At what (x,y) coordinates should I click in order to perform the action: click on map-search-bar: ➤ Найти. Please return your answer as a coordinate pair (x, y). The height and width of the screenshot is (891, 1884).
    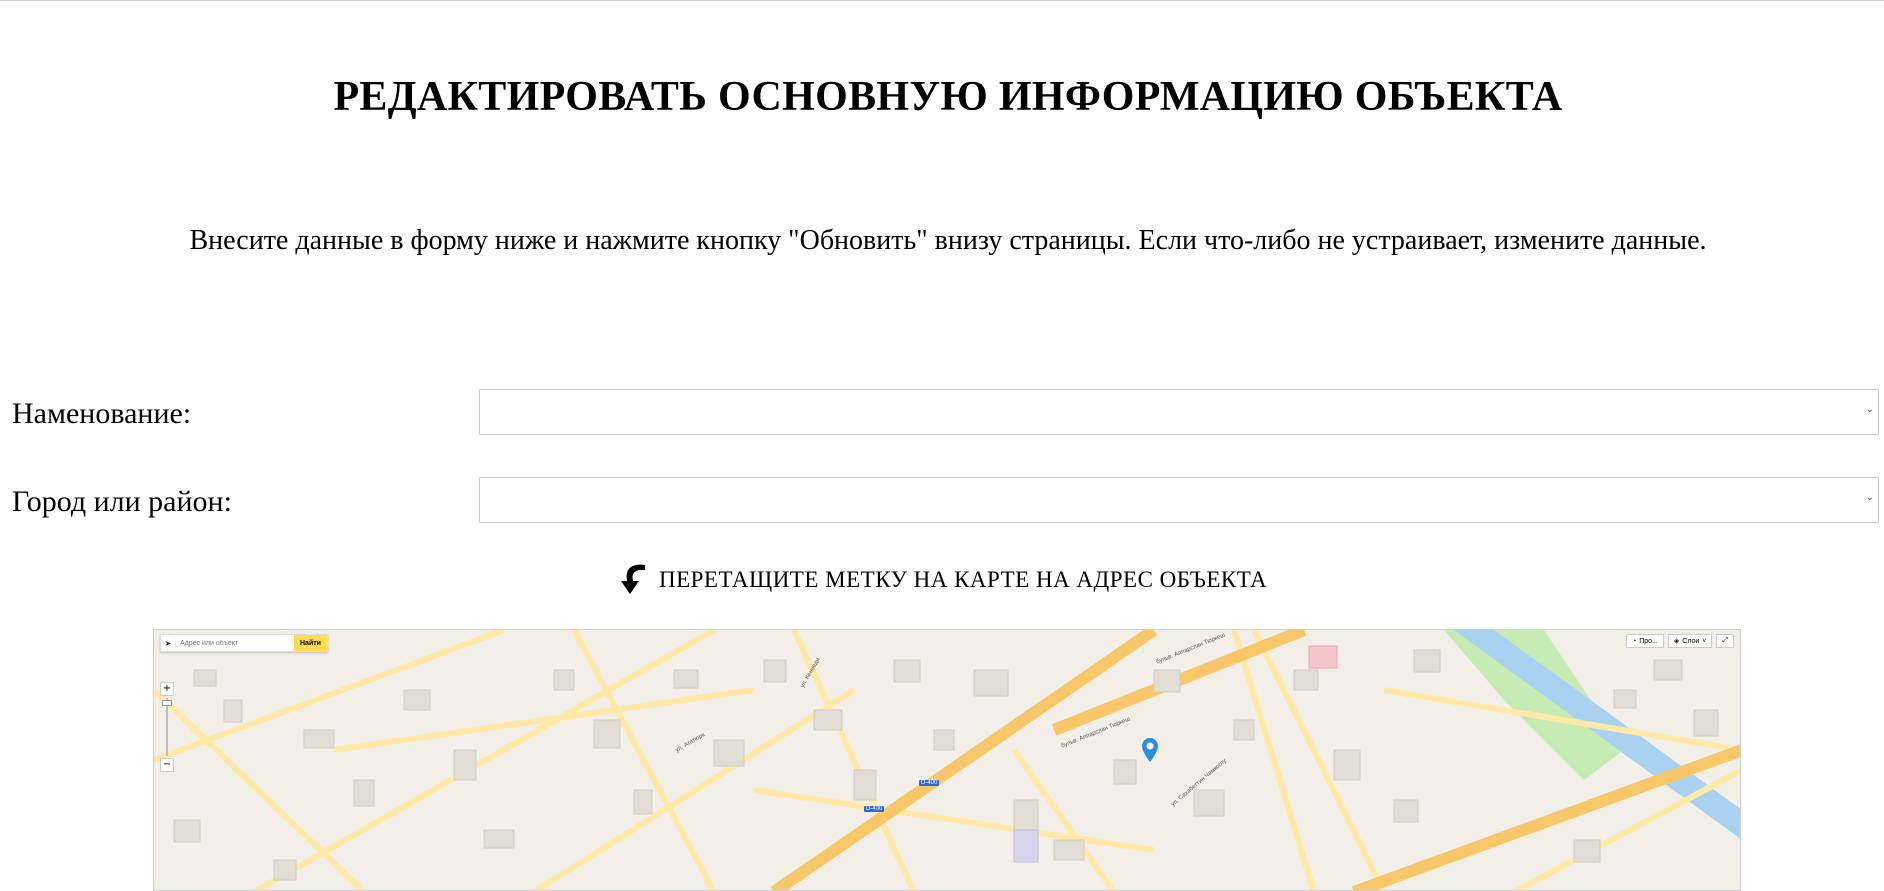
    Looking at the image, I should click on (244, 643).